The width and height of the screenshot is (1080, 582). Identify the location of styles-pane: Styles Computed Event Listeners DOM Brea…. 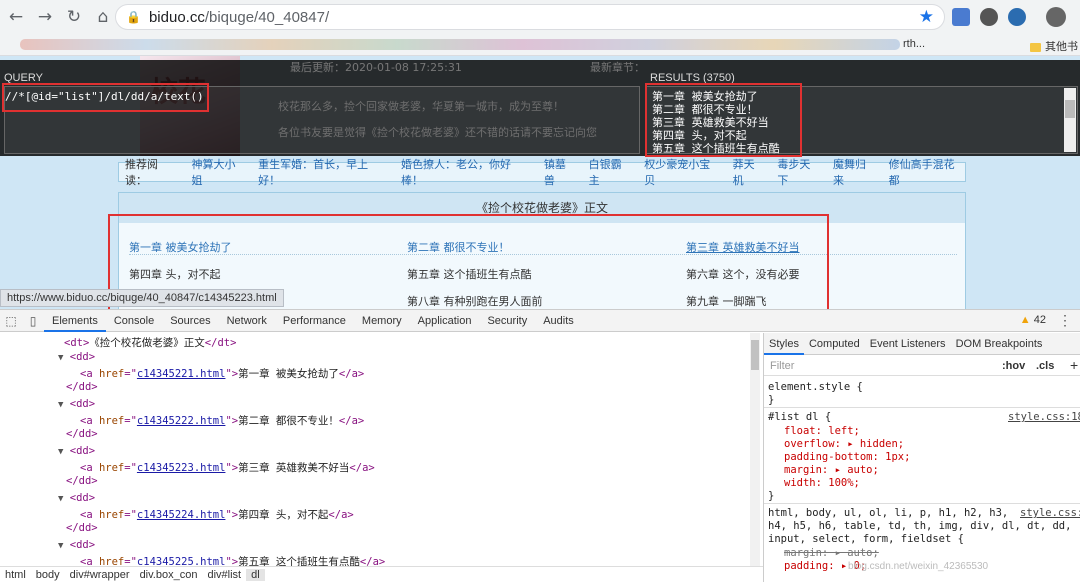
(921, 457).